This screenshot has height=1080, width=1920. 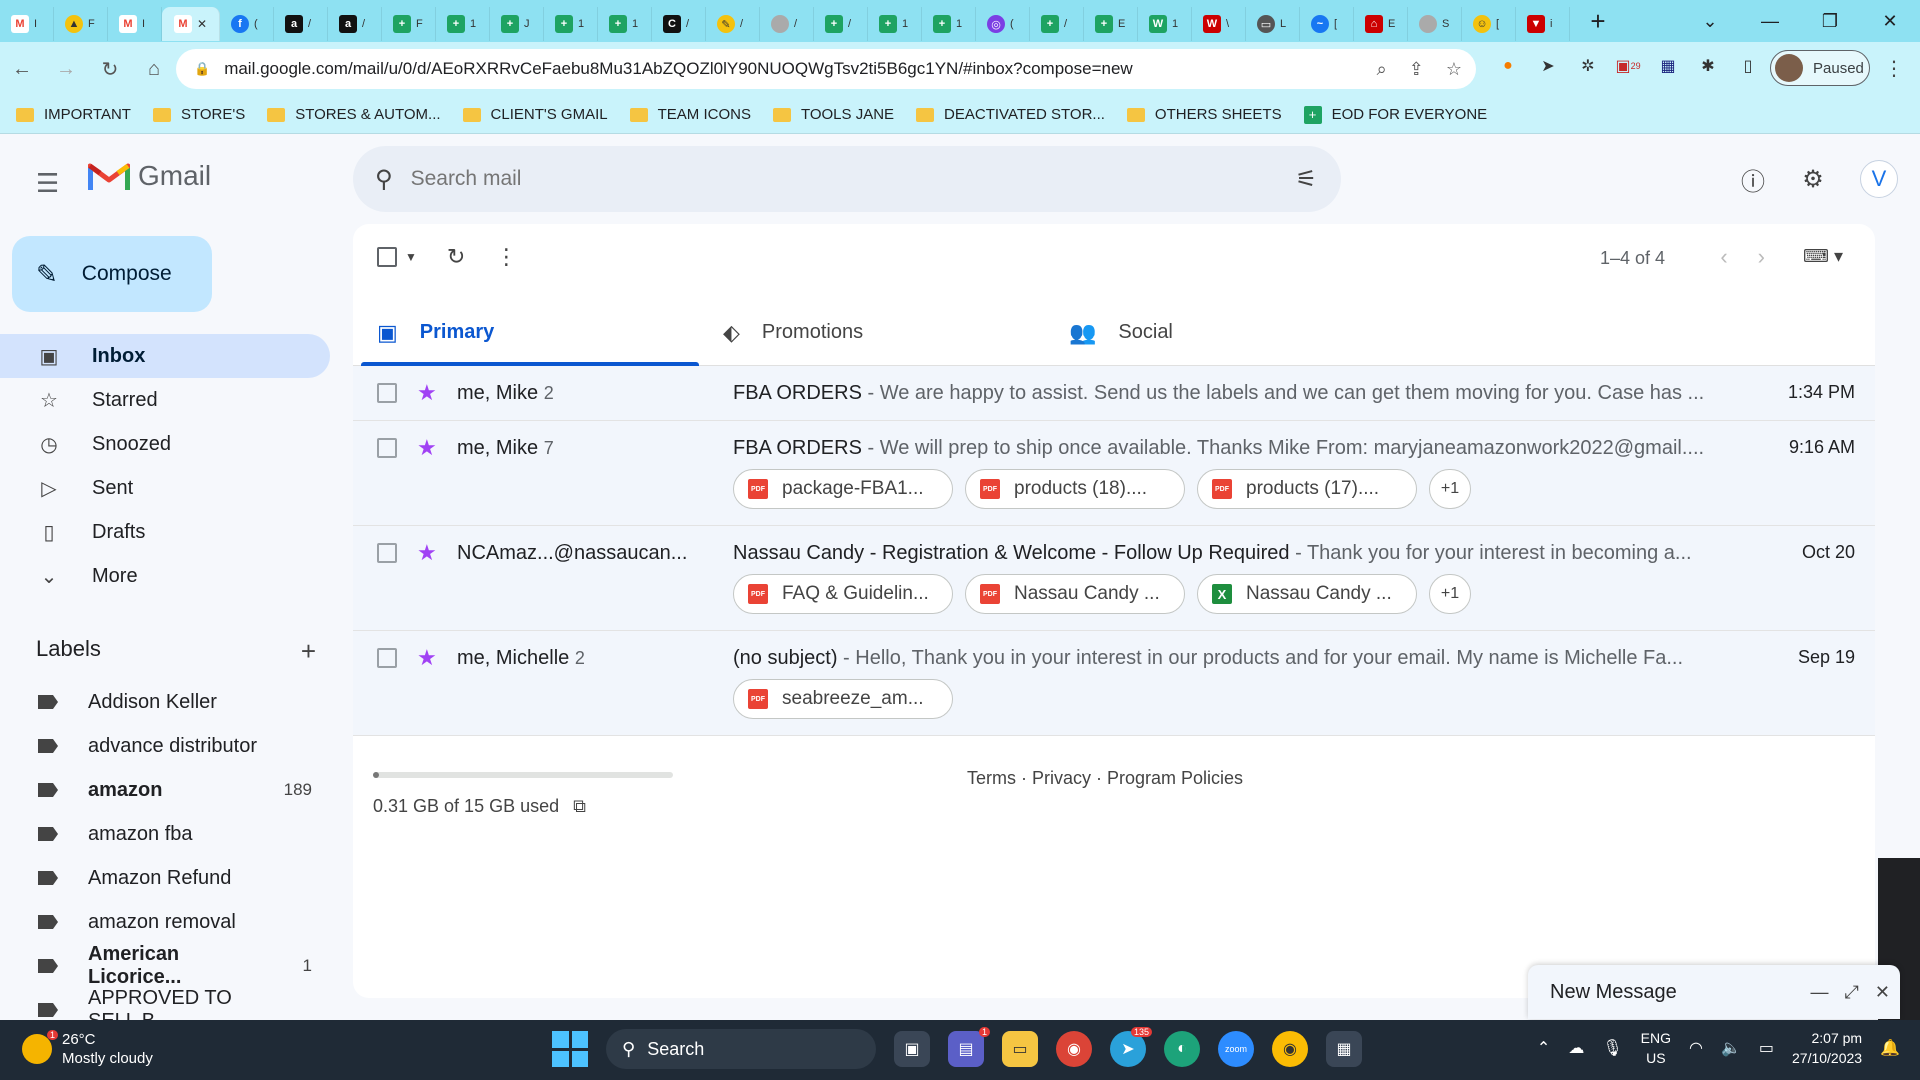 What do you see at coordinates (1450, 594) in the screenshot?
I see `more-attachments-chip: +1` at bounding box center [1450, 594].